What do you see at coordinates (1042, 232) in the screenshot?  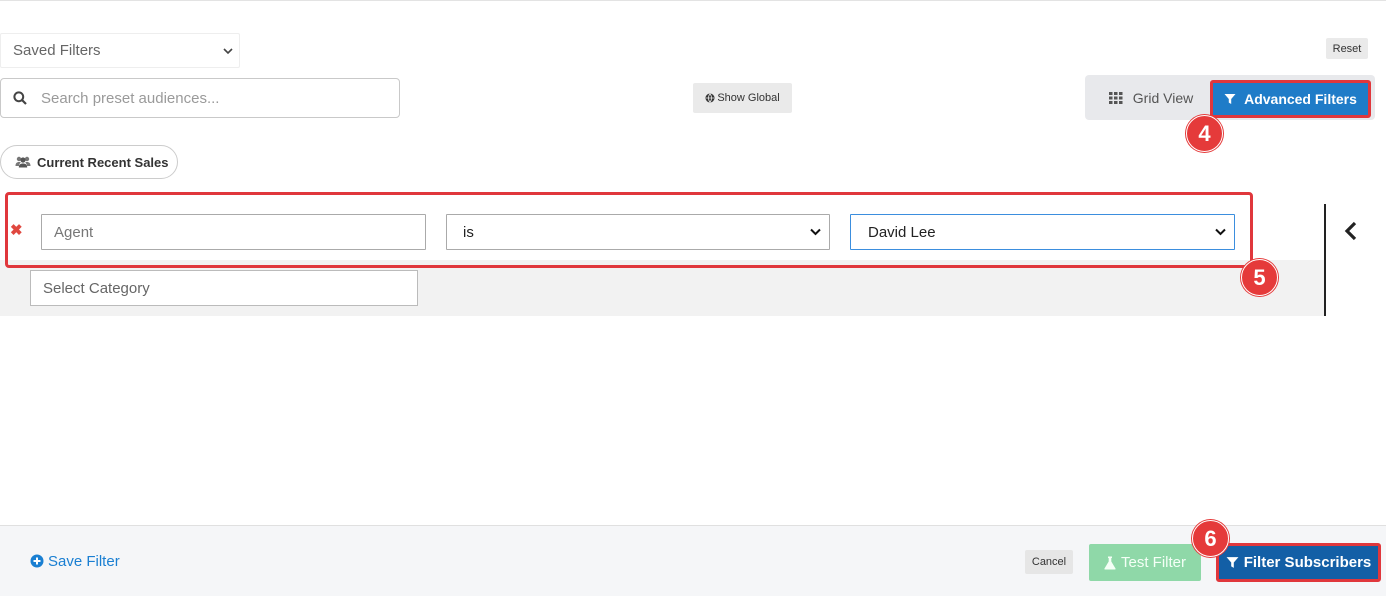 I see `rule-value-select: David Lee` at bounding box center [1042, 232].